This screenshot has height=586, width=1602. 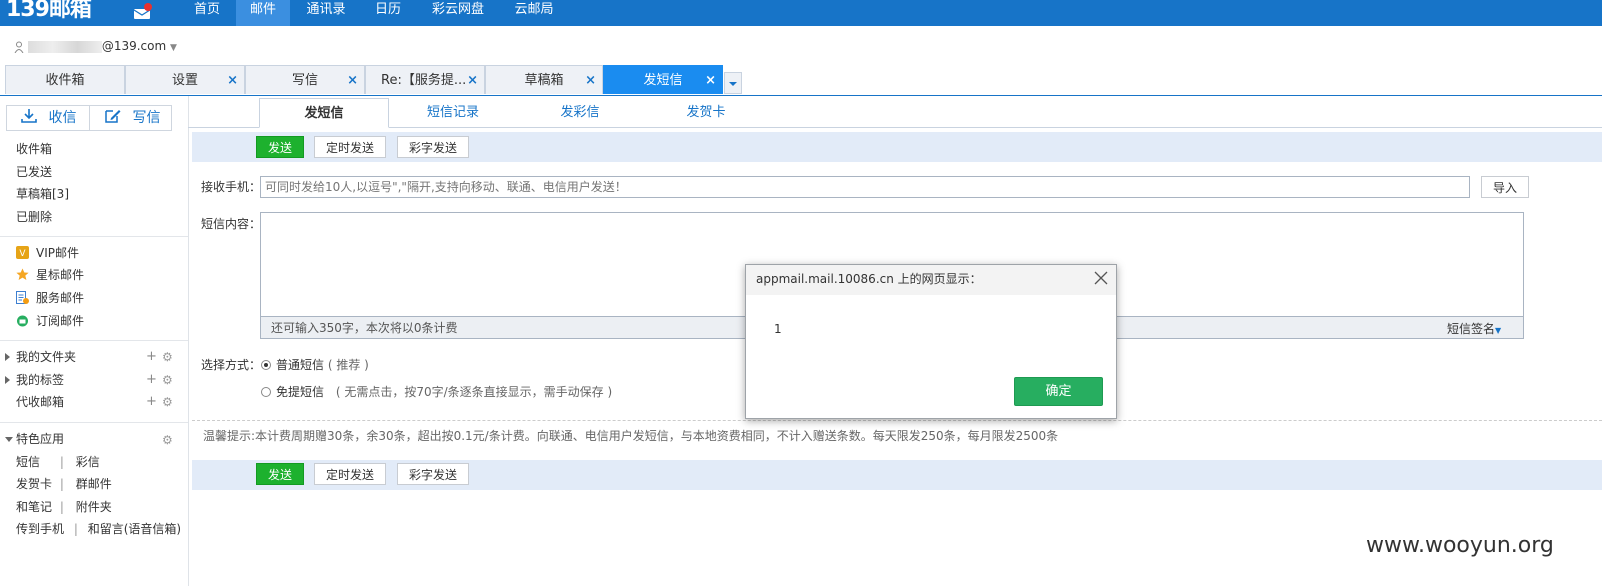 What do you see at coordinates (534, 13) in the screenshot?
I see `nav-cloud-post: 云邮局` at bounding box center [534, 13].